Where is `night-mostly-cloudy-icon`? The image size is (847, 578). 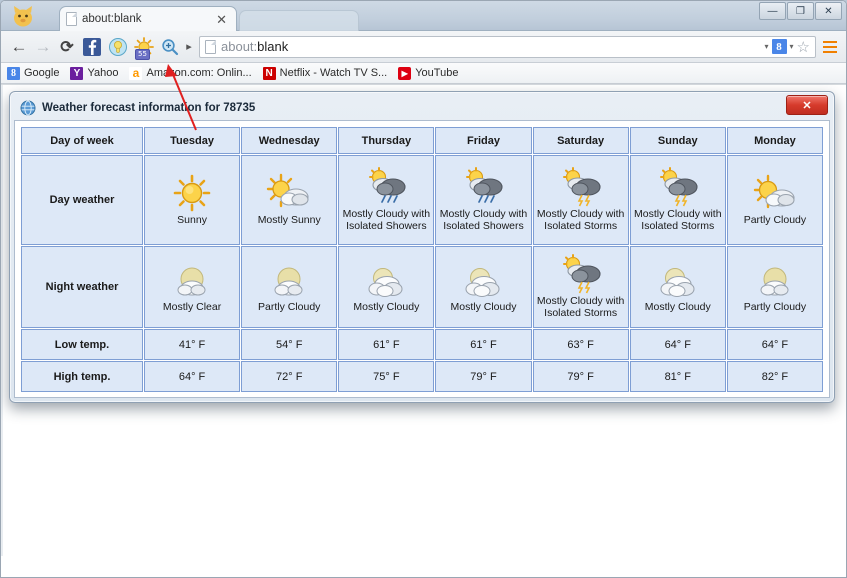
night-mostly-cloudy-icon is located at coordinates (483, 280).